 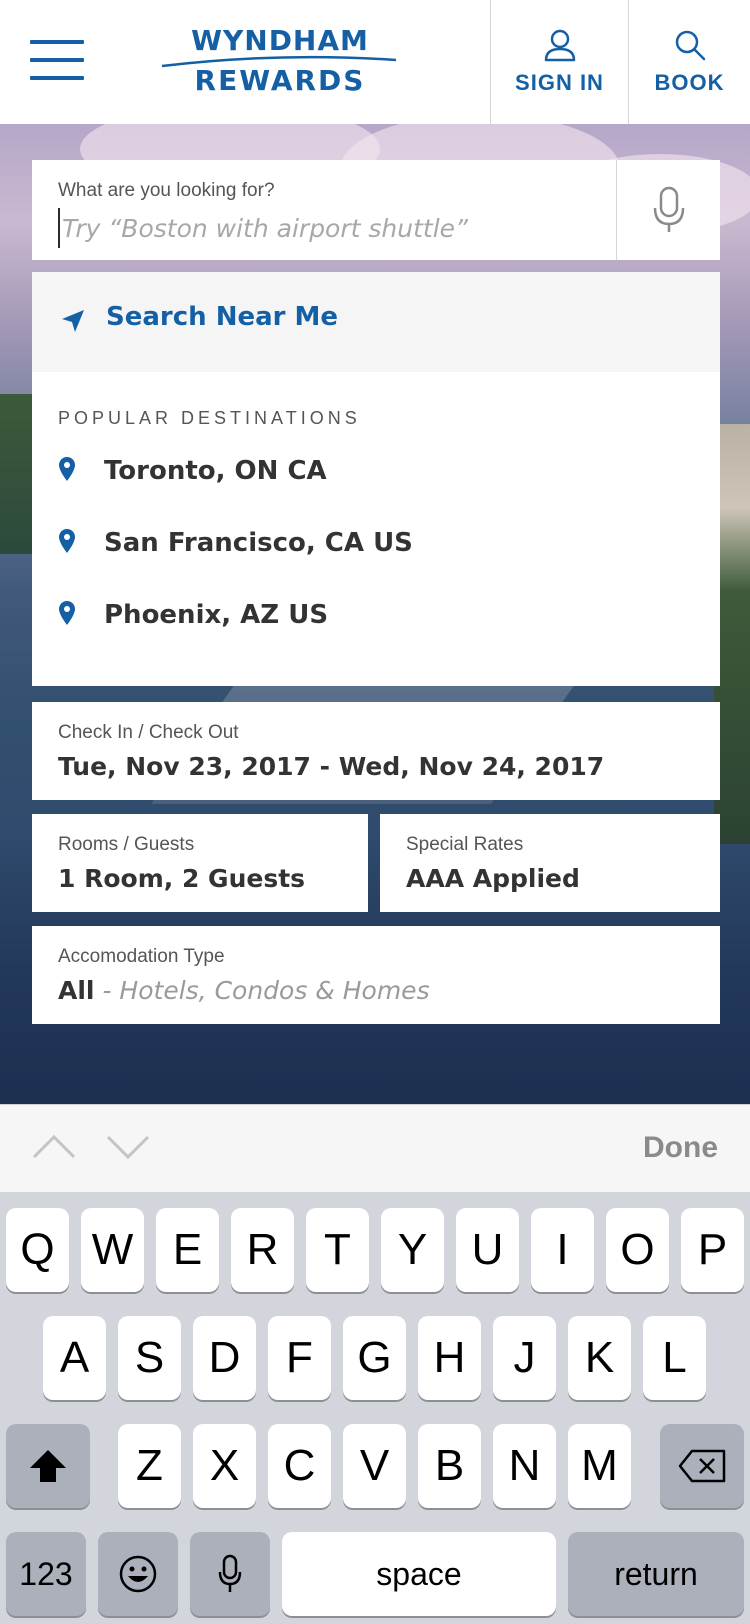 What do you see at coordinates (141, 956) in the screenshot?
I see `accommodation-type-caption: Accomodation Type` at bounding box center [141, 956].